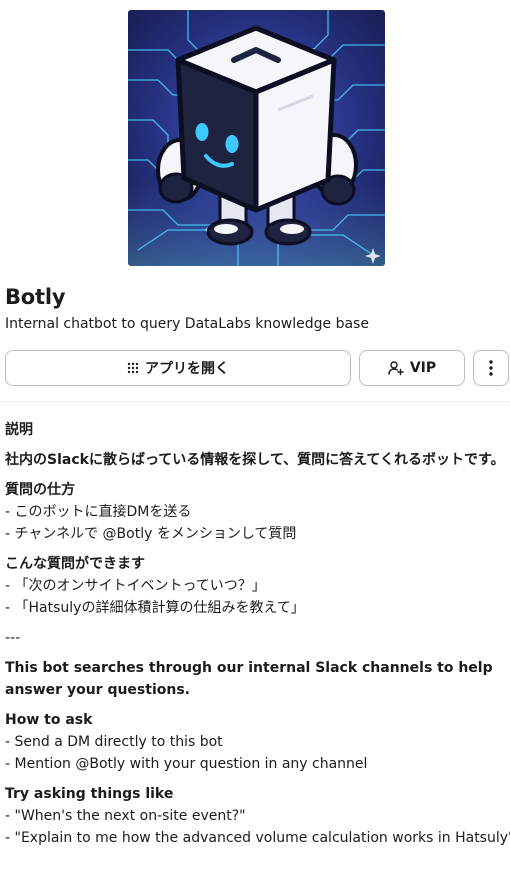 The image size is (510, 892). What do you see at coordinates (255, 401) in the screenshot?
I see `section-divider` at bounding box center [255, 401].